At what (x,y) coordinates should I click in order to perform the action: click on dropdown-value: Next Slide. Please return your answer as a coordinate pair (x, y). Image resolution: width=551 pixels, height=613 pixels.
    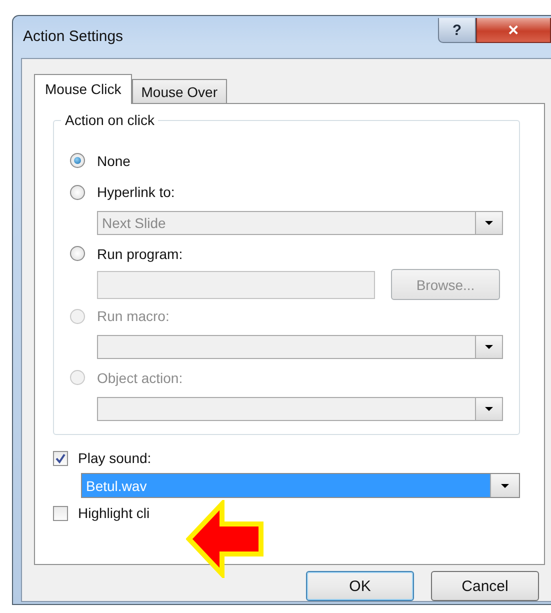
    Looking at the image, I should click on (134, 223).